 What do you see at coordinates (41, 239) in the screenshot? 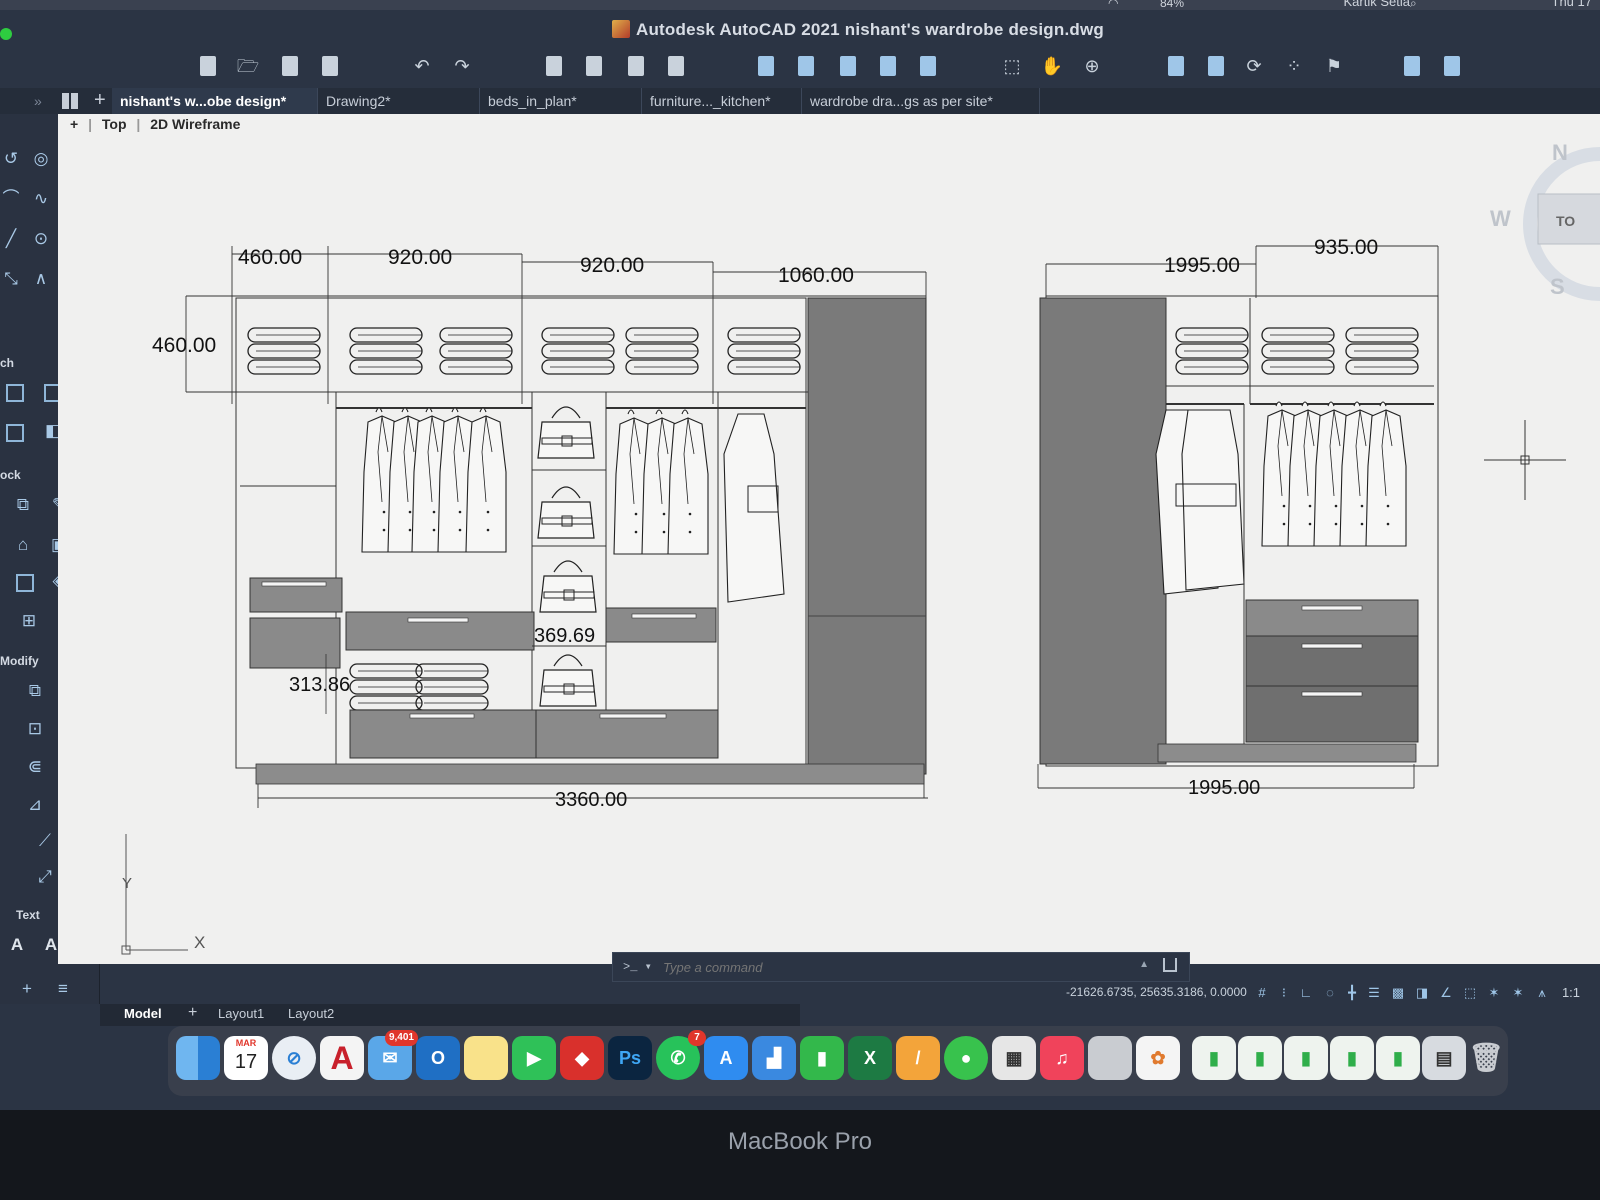
I see `ellipse-icon: ⊙` at bounding box center [41, 239].